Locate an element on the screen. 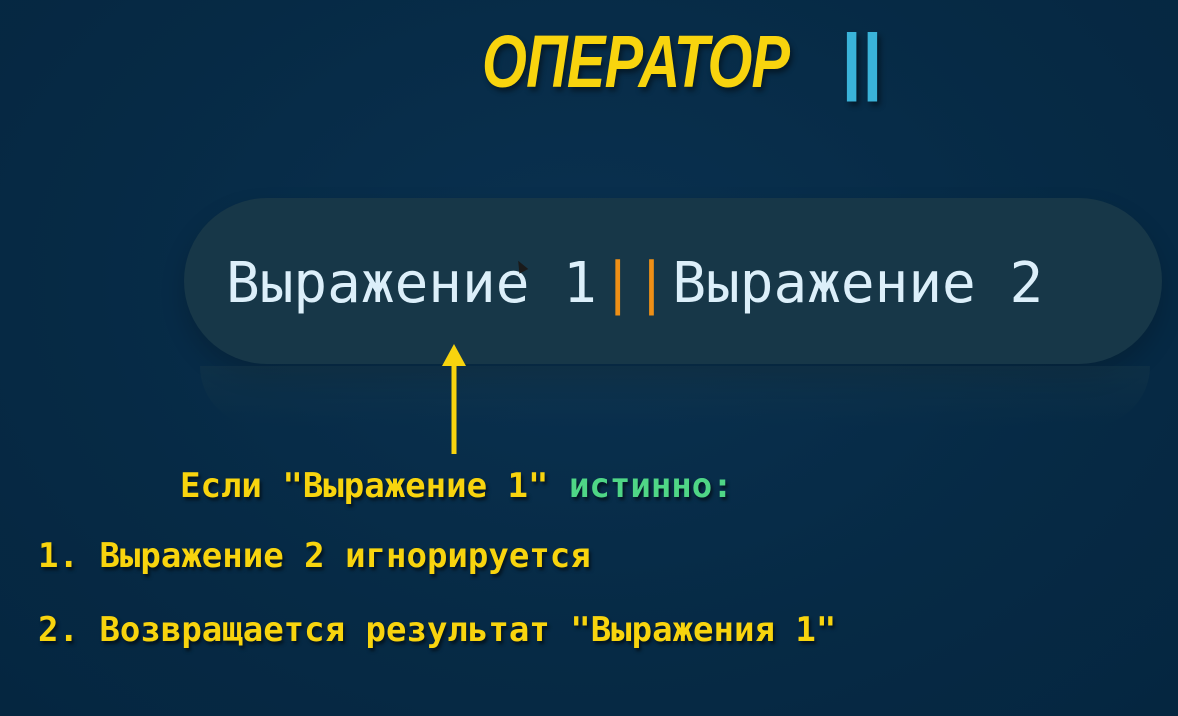  arrow-up-icon is located at coordinates (454, 399).